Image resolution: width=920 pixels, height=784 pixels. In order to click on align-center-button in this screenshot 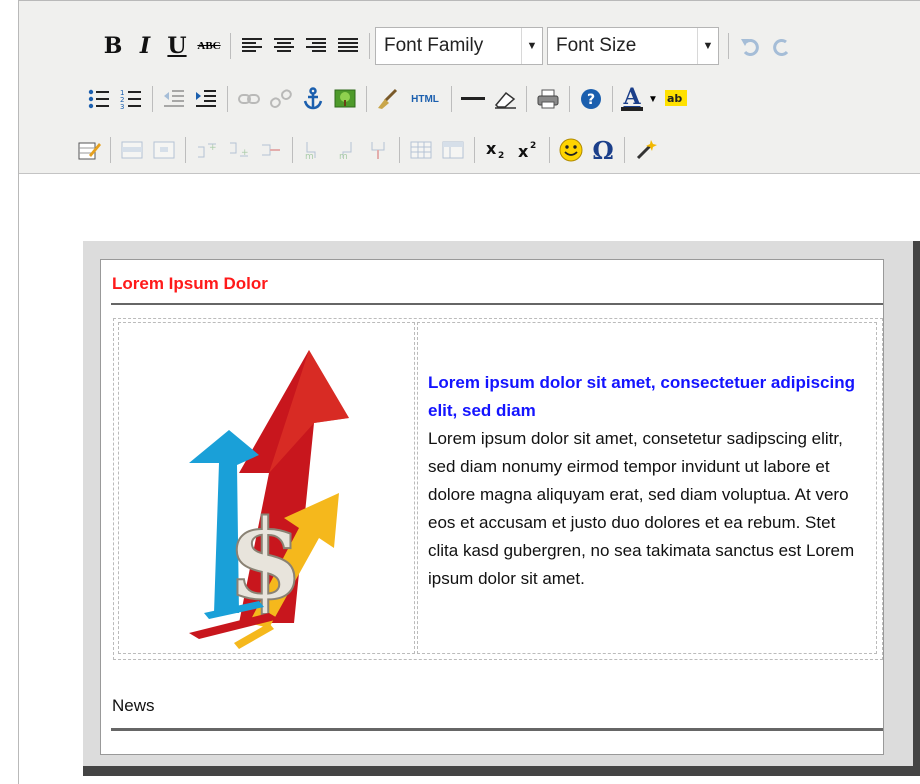, I will do `click(284, 46)`.